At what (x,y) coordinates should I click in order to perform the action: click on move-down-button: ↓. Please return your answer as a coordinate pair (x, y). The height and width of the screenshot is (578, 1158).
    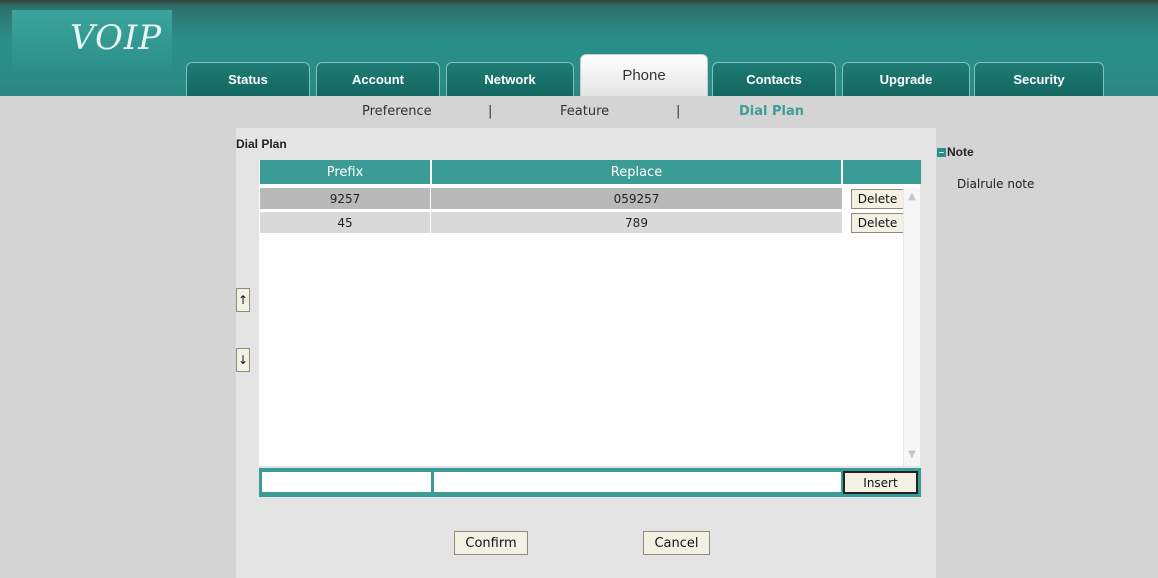
    Looking at the image, I should click on (243, 360).